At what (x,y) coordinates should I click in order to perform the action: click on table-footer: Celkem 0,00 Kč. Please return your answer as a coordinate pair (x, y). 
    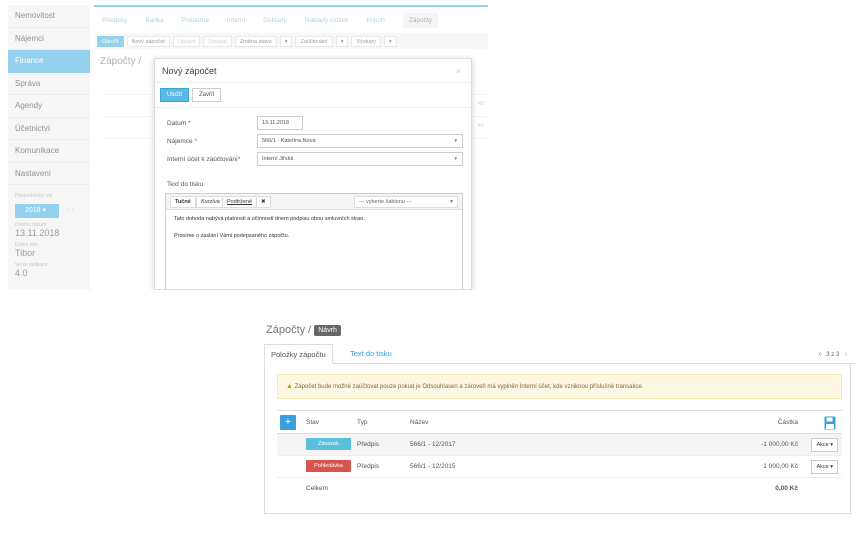
    Looking at the image, I should click on (559, 489).